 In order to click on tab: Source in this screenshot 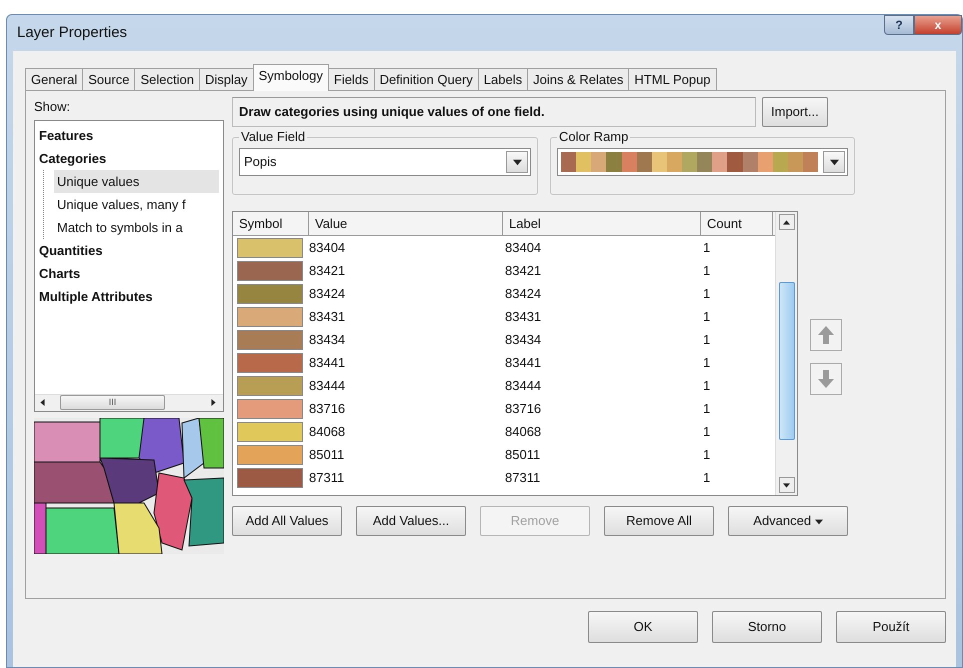, I will do `click(109, 79)`.